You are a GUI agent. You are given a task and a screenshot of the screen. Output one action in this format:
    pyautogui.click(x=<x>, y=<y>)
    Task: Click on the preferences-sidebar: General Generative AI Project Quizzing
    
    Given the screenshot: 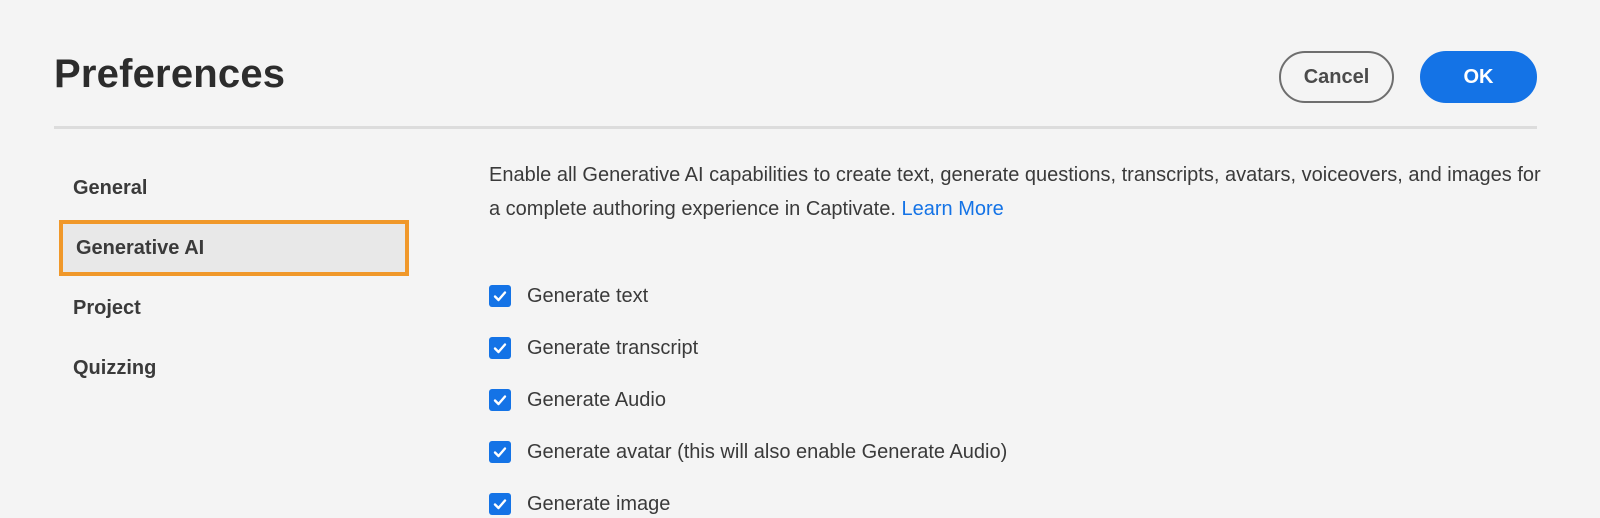 What is the action you would take?
    pyautogui.click(x=234, y=280)
    